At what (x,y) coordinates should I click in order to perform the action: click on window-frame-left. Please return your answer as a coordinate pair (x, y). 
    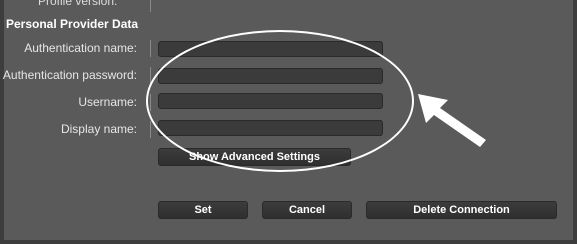
    Looking at the image, I should click on (2, 122).